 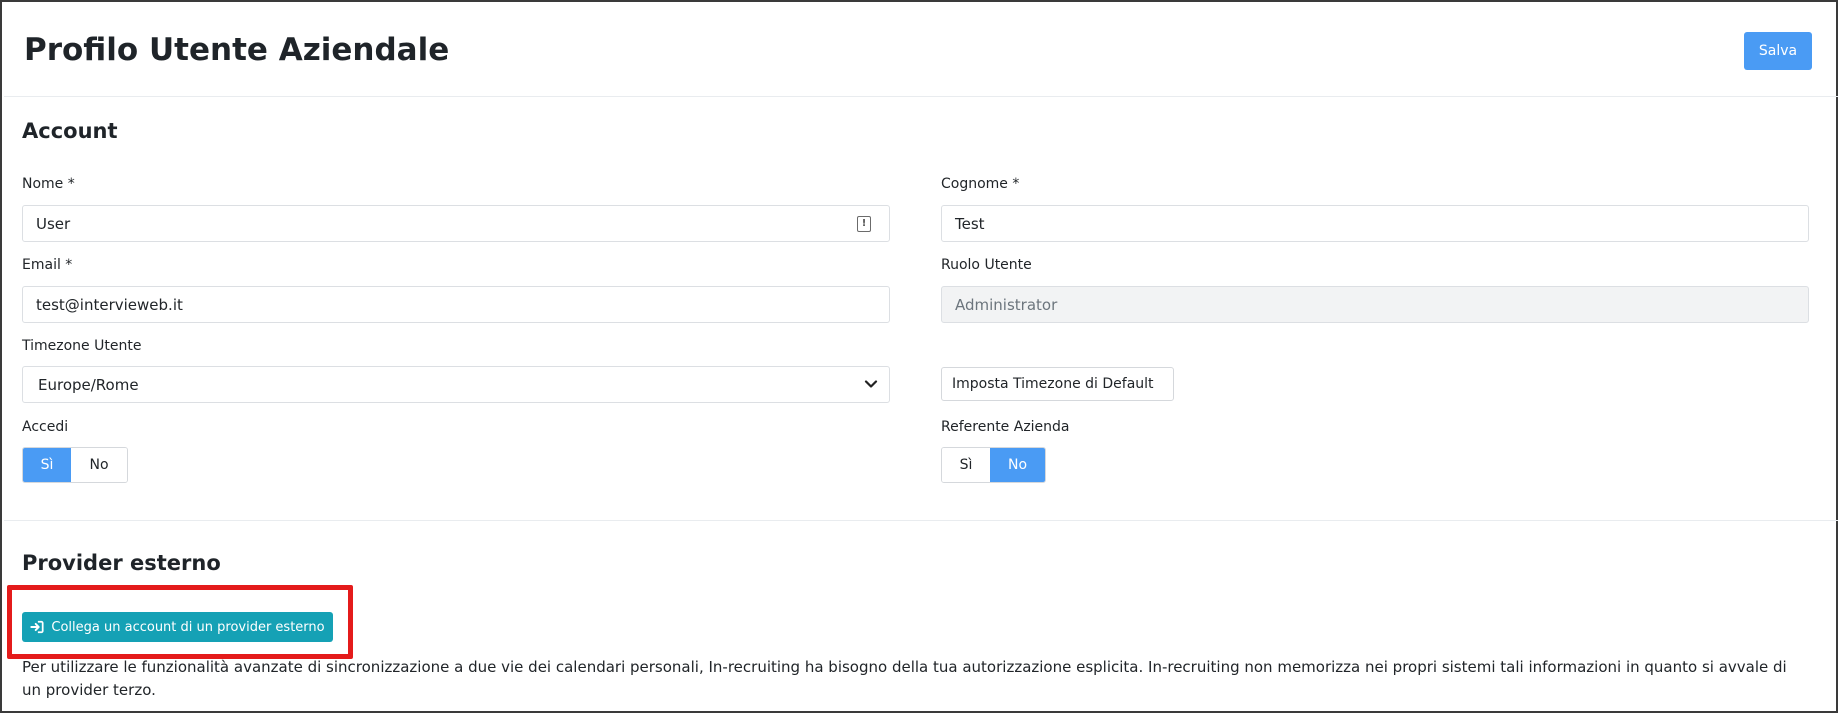 I want to click on ruolo-value: Administrator, so click(x=1006, y=304).